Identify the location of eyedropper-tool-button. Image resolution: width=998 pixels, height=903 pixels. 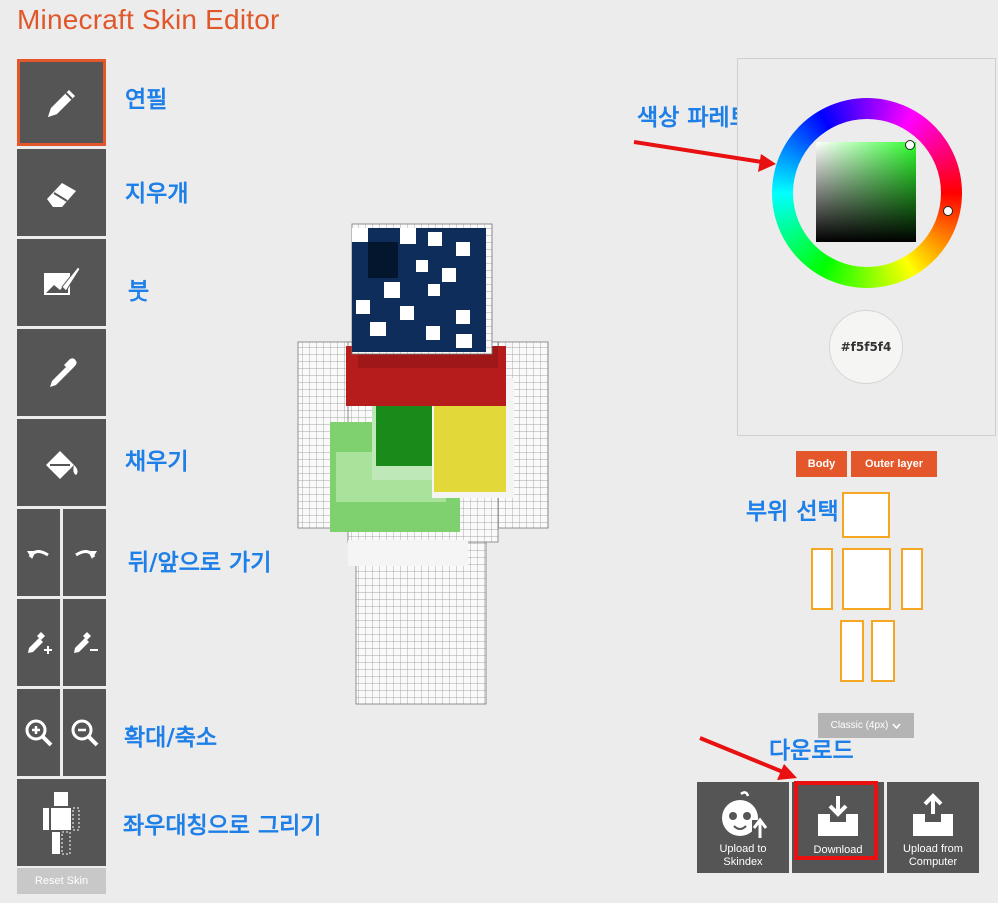
(61, 372).